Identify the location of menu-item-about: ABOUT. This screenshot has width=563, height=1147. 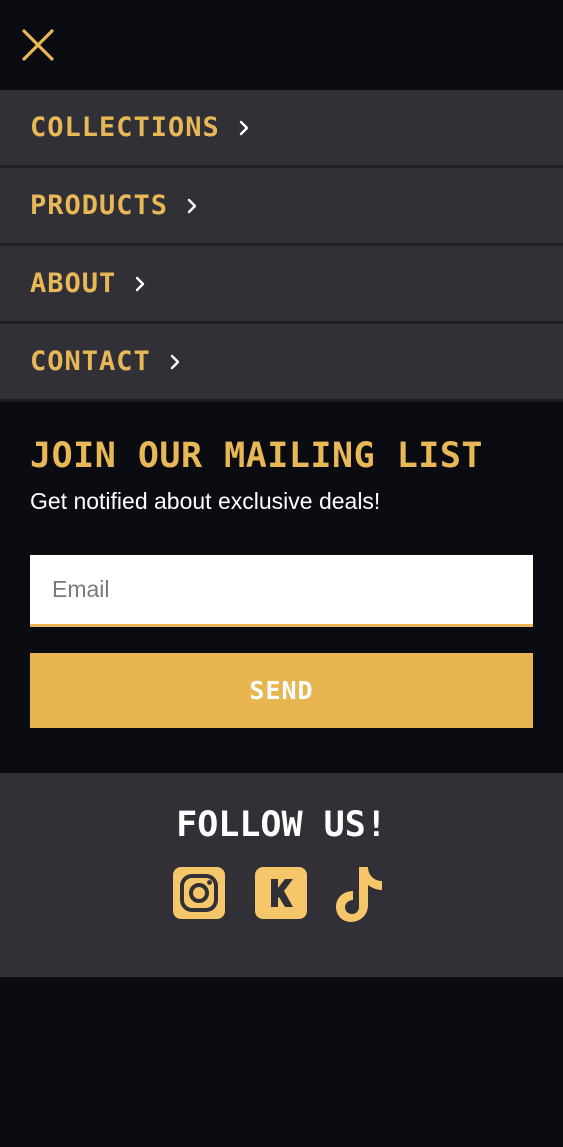
(281, 285).